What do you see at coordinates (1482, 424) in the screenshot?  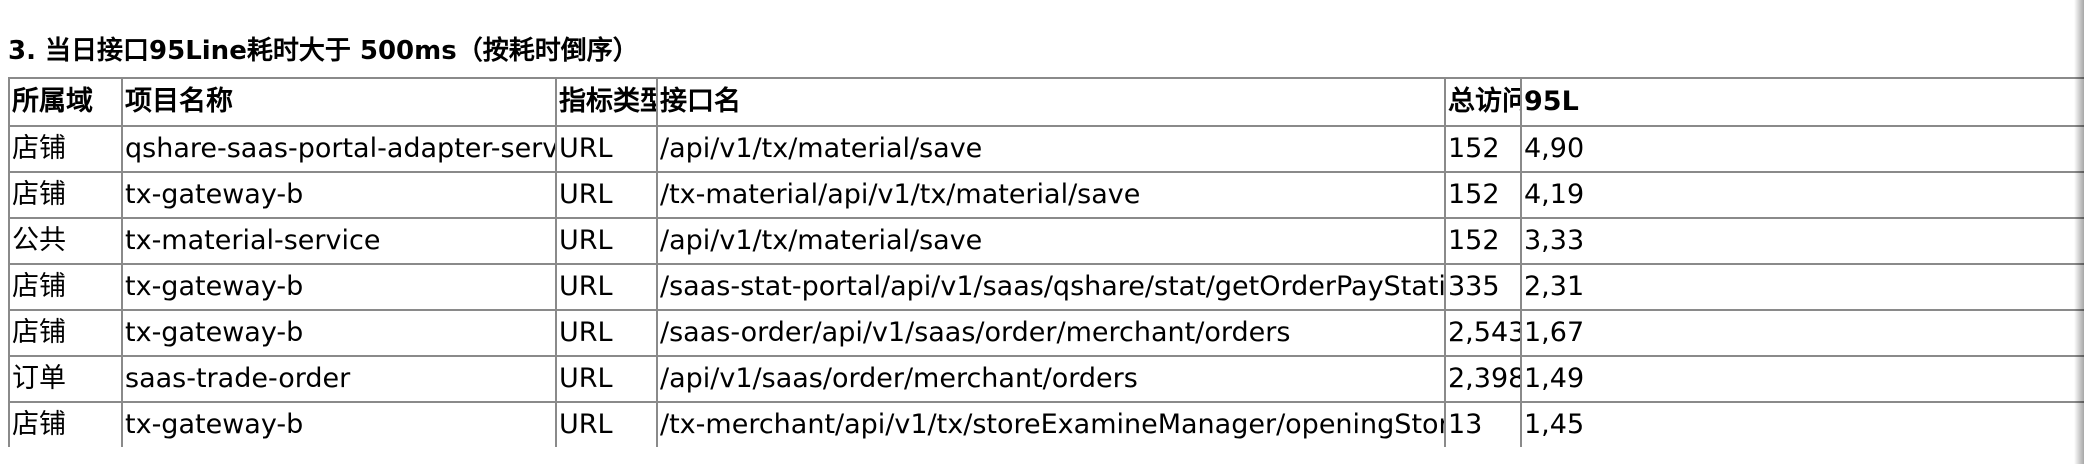 I see `cell-total-visits: 13` at bounding box center [1482, 424].